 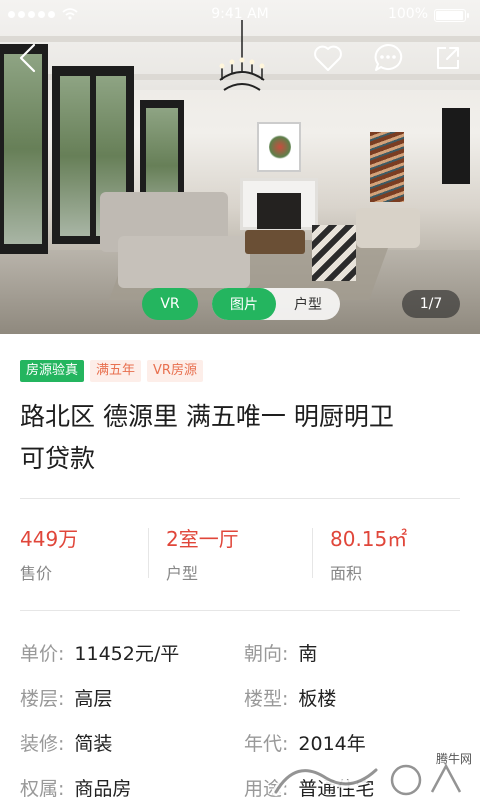 I want to click on chat-bubble-icon, so click(x=388, y=57).